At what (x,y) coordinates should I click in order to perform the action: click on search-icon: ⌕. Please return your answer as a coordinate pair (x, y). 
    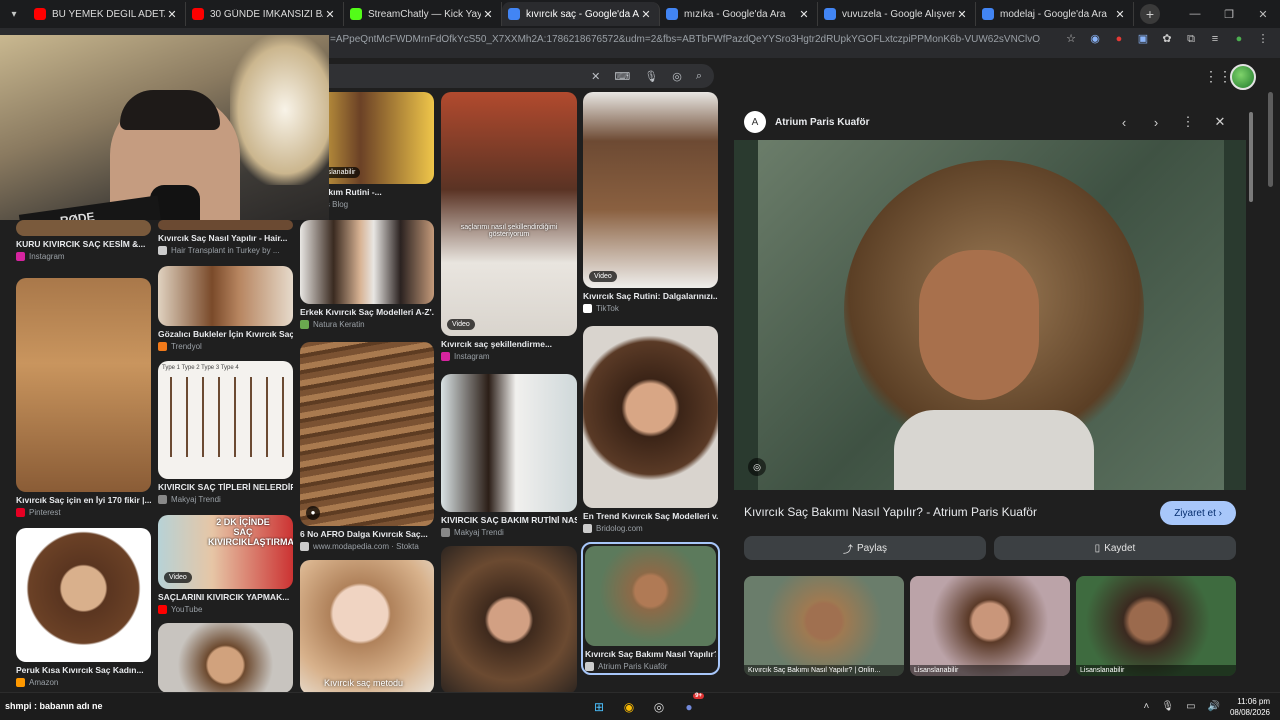
    Looking at the image, I should click on (699, 76).